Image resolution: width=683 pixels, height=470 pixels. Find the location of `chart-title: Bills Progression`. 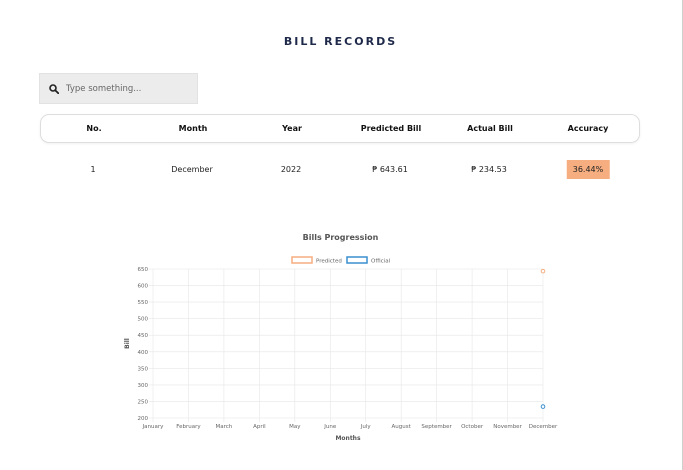

chart-title: Bills Progression is located at coordinates (340, 237).